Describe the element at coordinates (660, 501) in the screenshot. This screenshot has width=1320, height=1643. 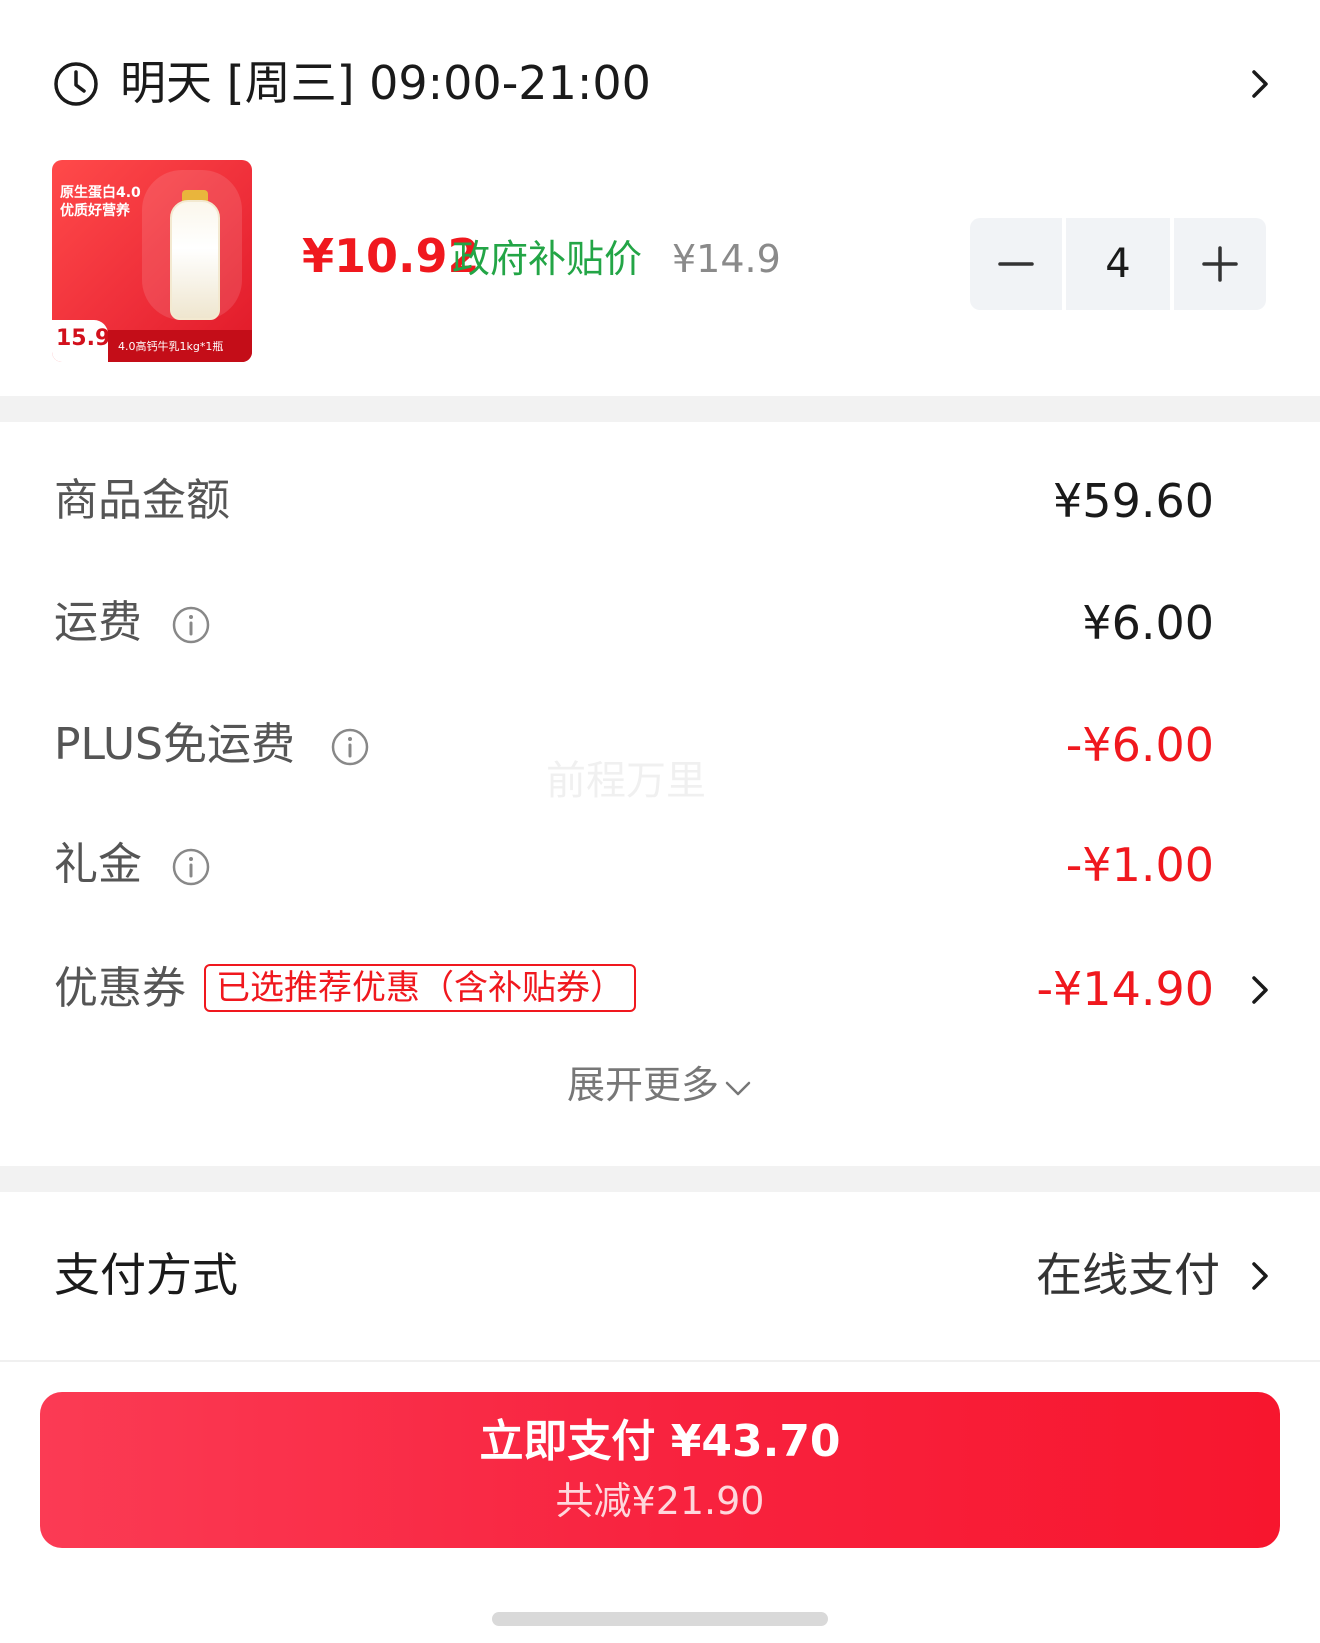
I see `summary-row-goods-amount: 商品金额 ¥59.60` at that location.